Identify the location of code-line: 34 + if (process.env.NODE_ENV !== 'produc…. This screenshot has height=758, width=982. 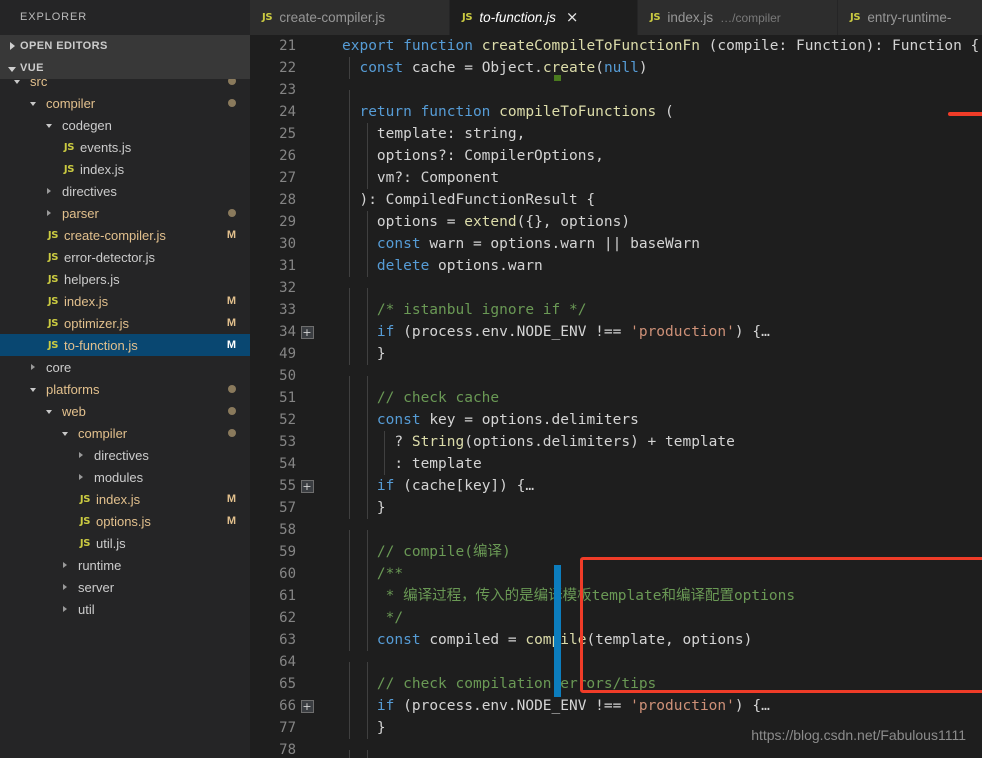
(616, 332).